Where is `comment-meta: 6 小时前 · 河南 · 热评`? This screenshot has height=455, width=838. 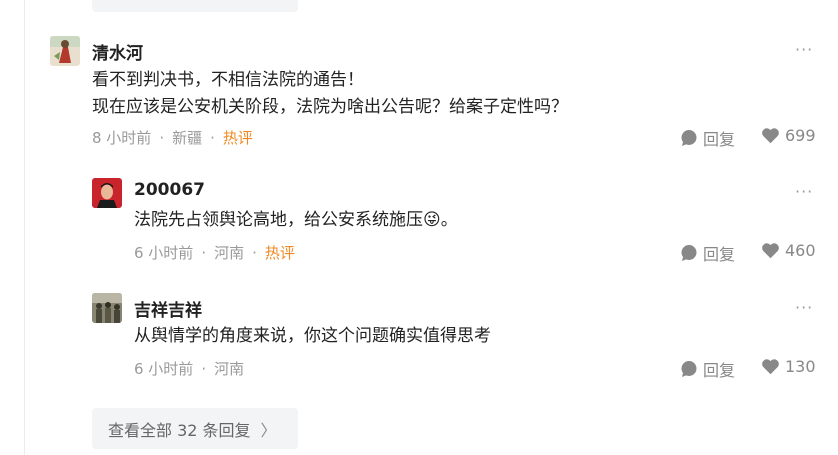
comment-meta: 6 小时前 · 河南 · 热评 is located at coordinates (214, 253).